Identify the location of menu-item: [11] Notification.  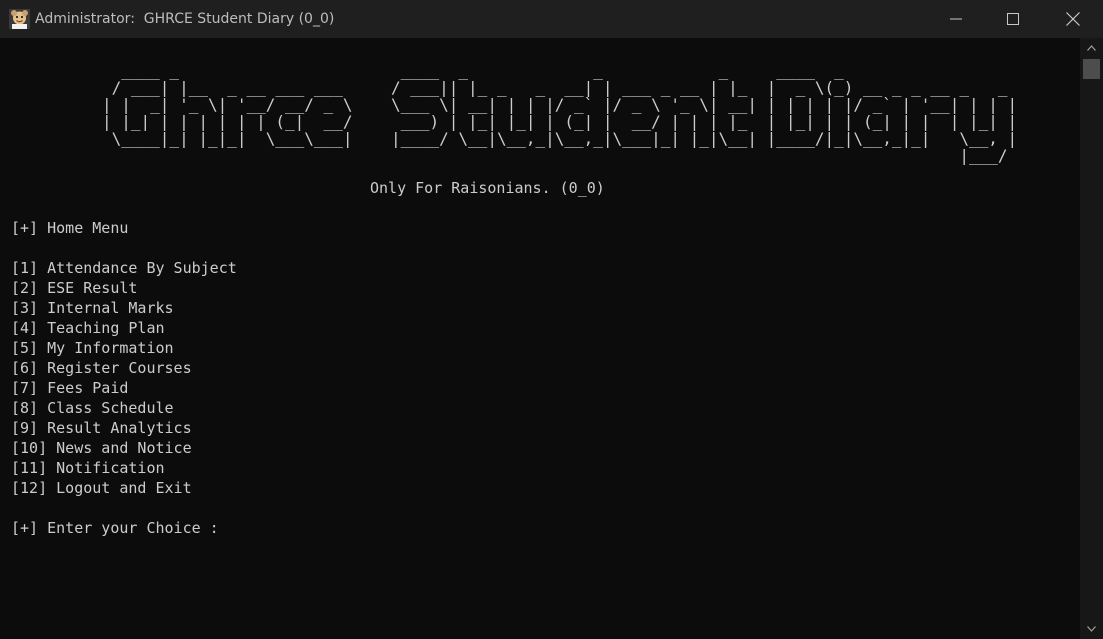
(88, 468).